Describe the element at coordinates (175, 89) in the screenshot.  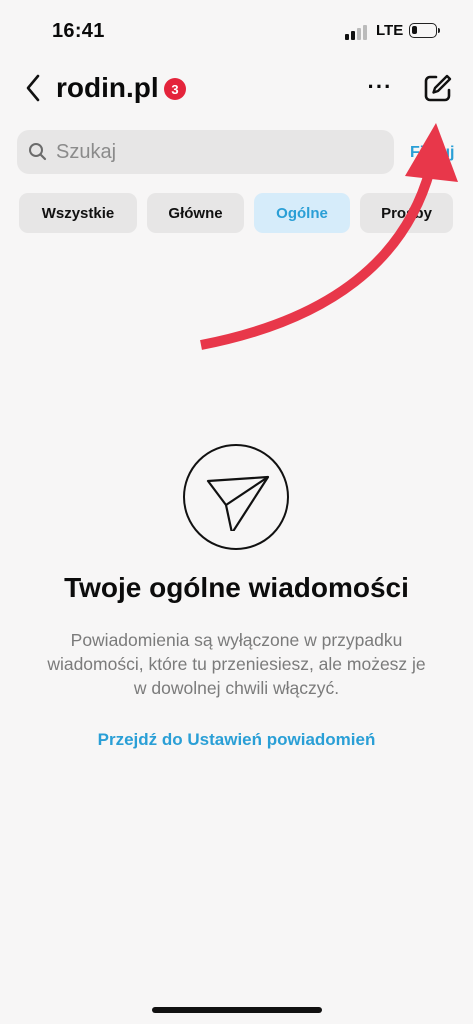
I see `unread-badge: 3` at that location.